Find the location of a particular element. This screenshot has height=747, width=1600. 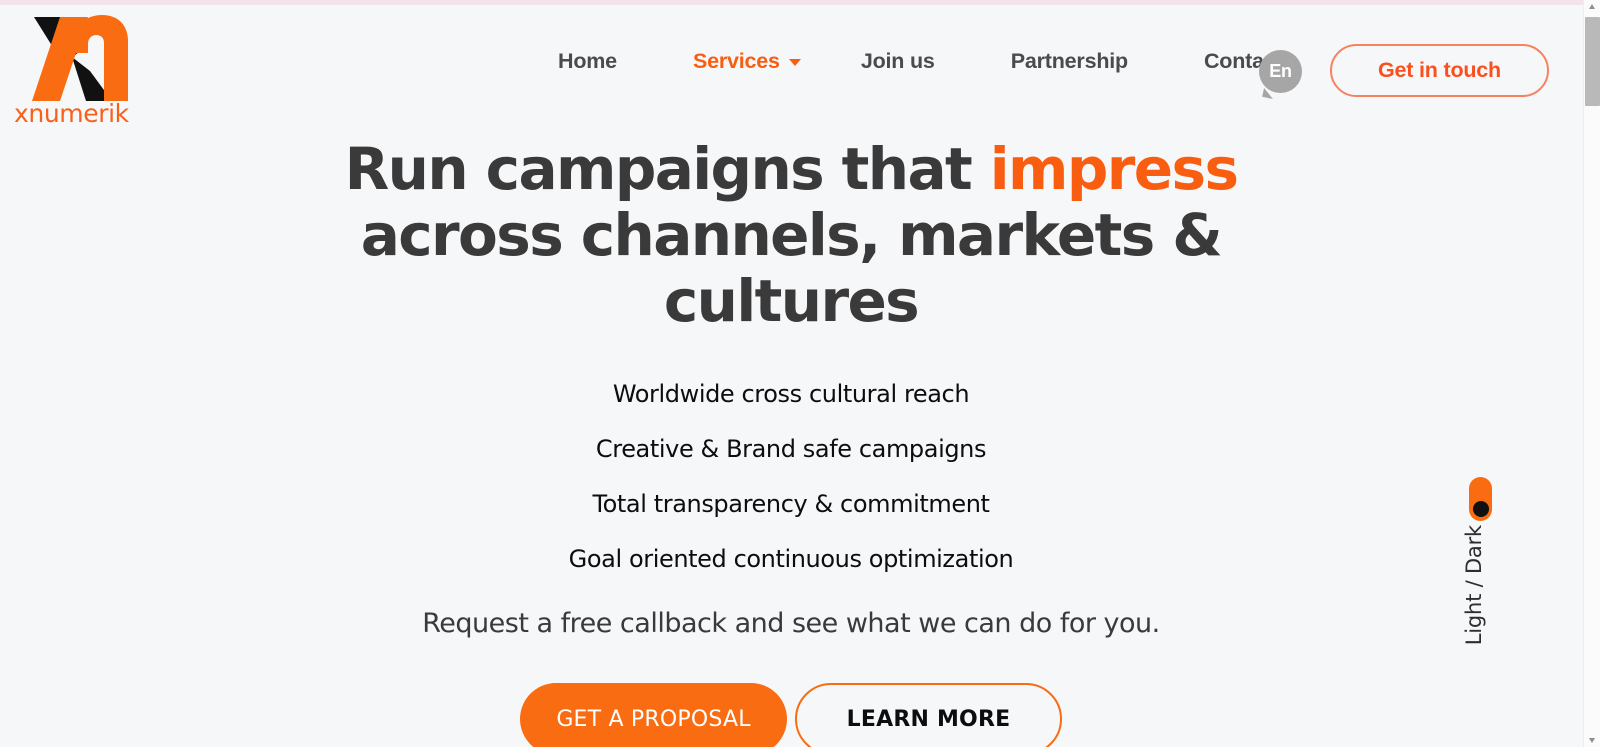

nav-item-label: Home is located at coordinates (587, 61).